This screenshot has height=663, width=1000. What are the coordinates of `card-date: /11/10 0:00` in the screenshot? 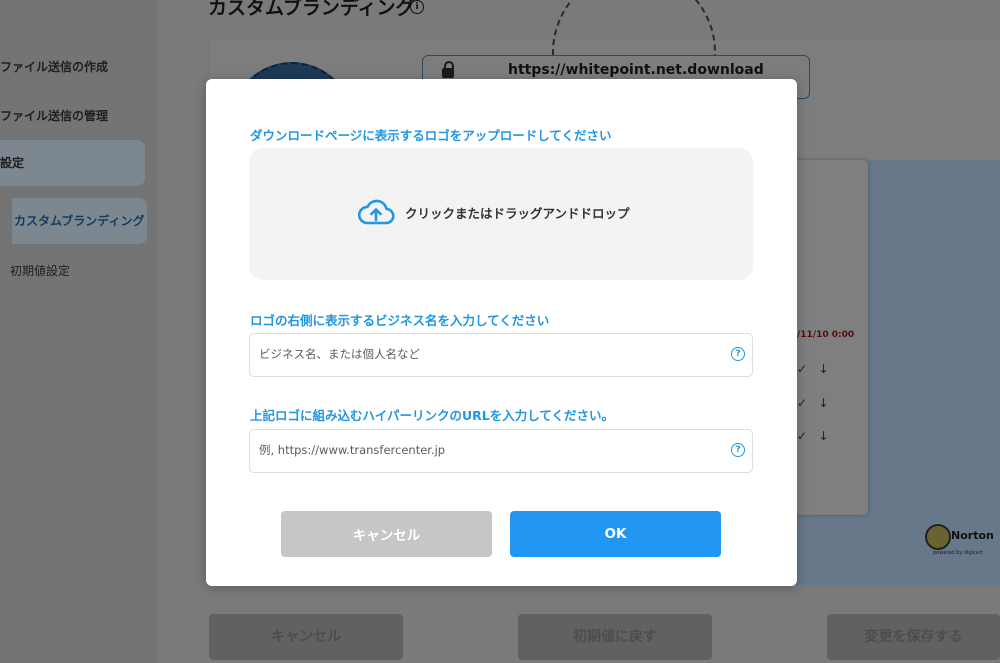 It's located at (826, 335).